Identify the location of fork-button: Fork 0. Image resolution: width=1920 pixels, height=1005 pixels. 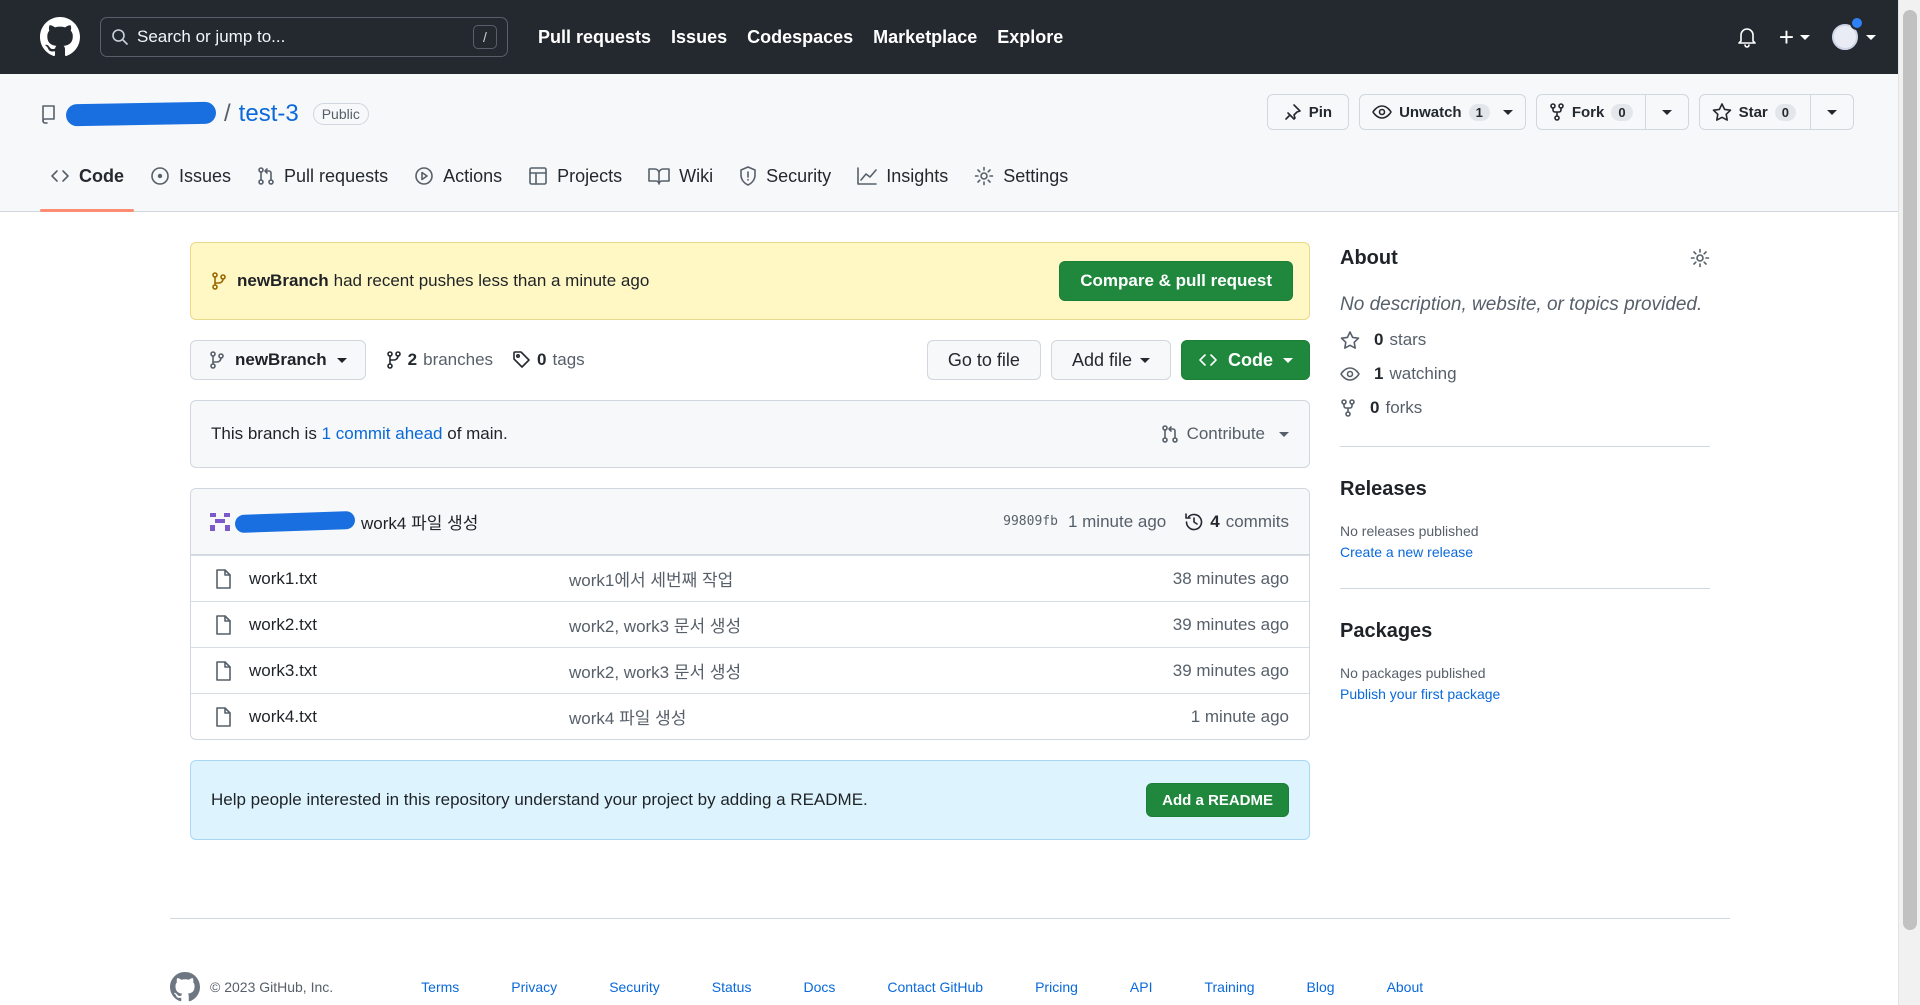
(1612, 112).